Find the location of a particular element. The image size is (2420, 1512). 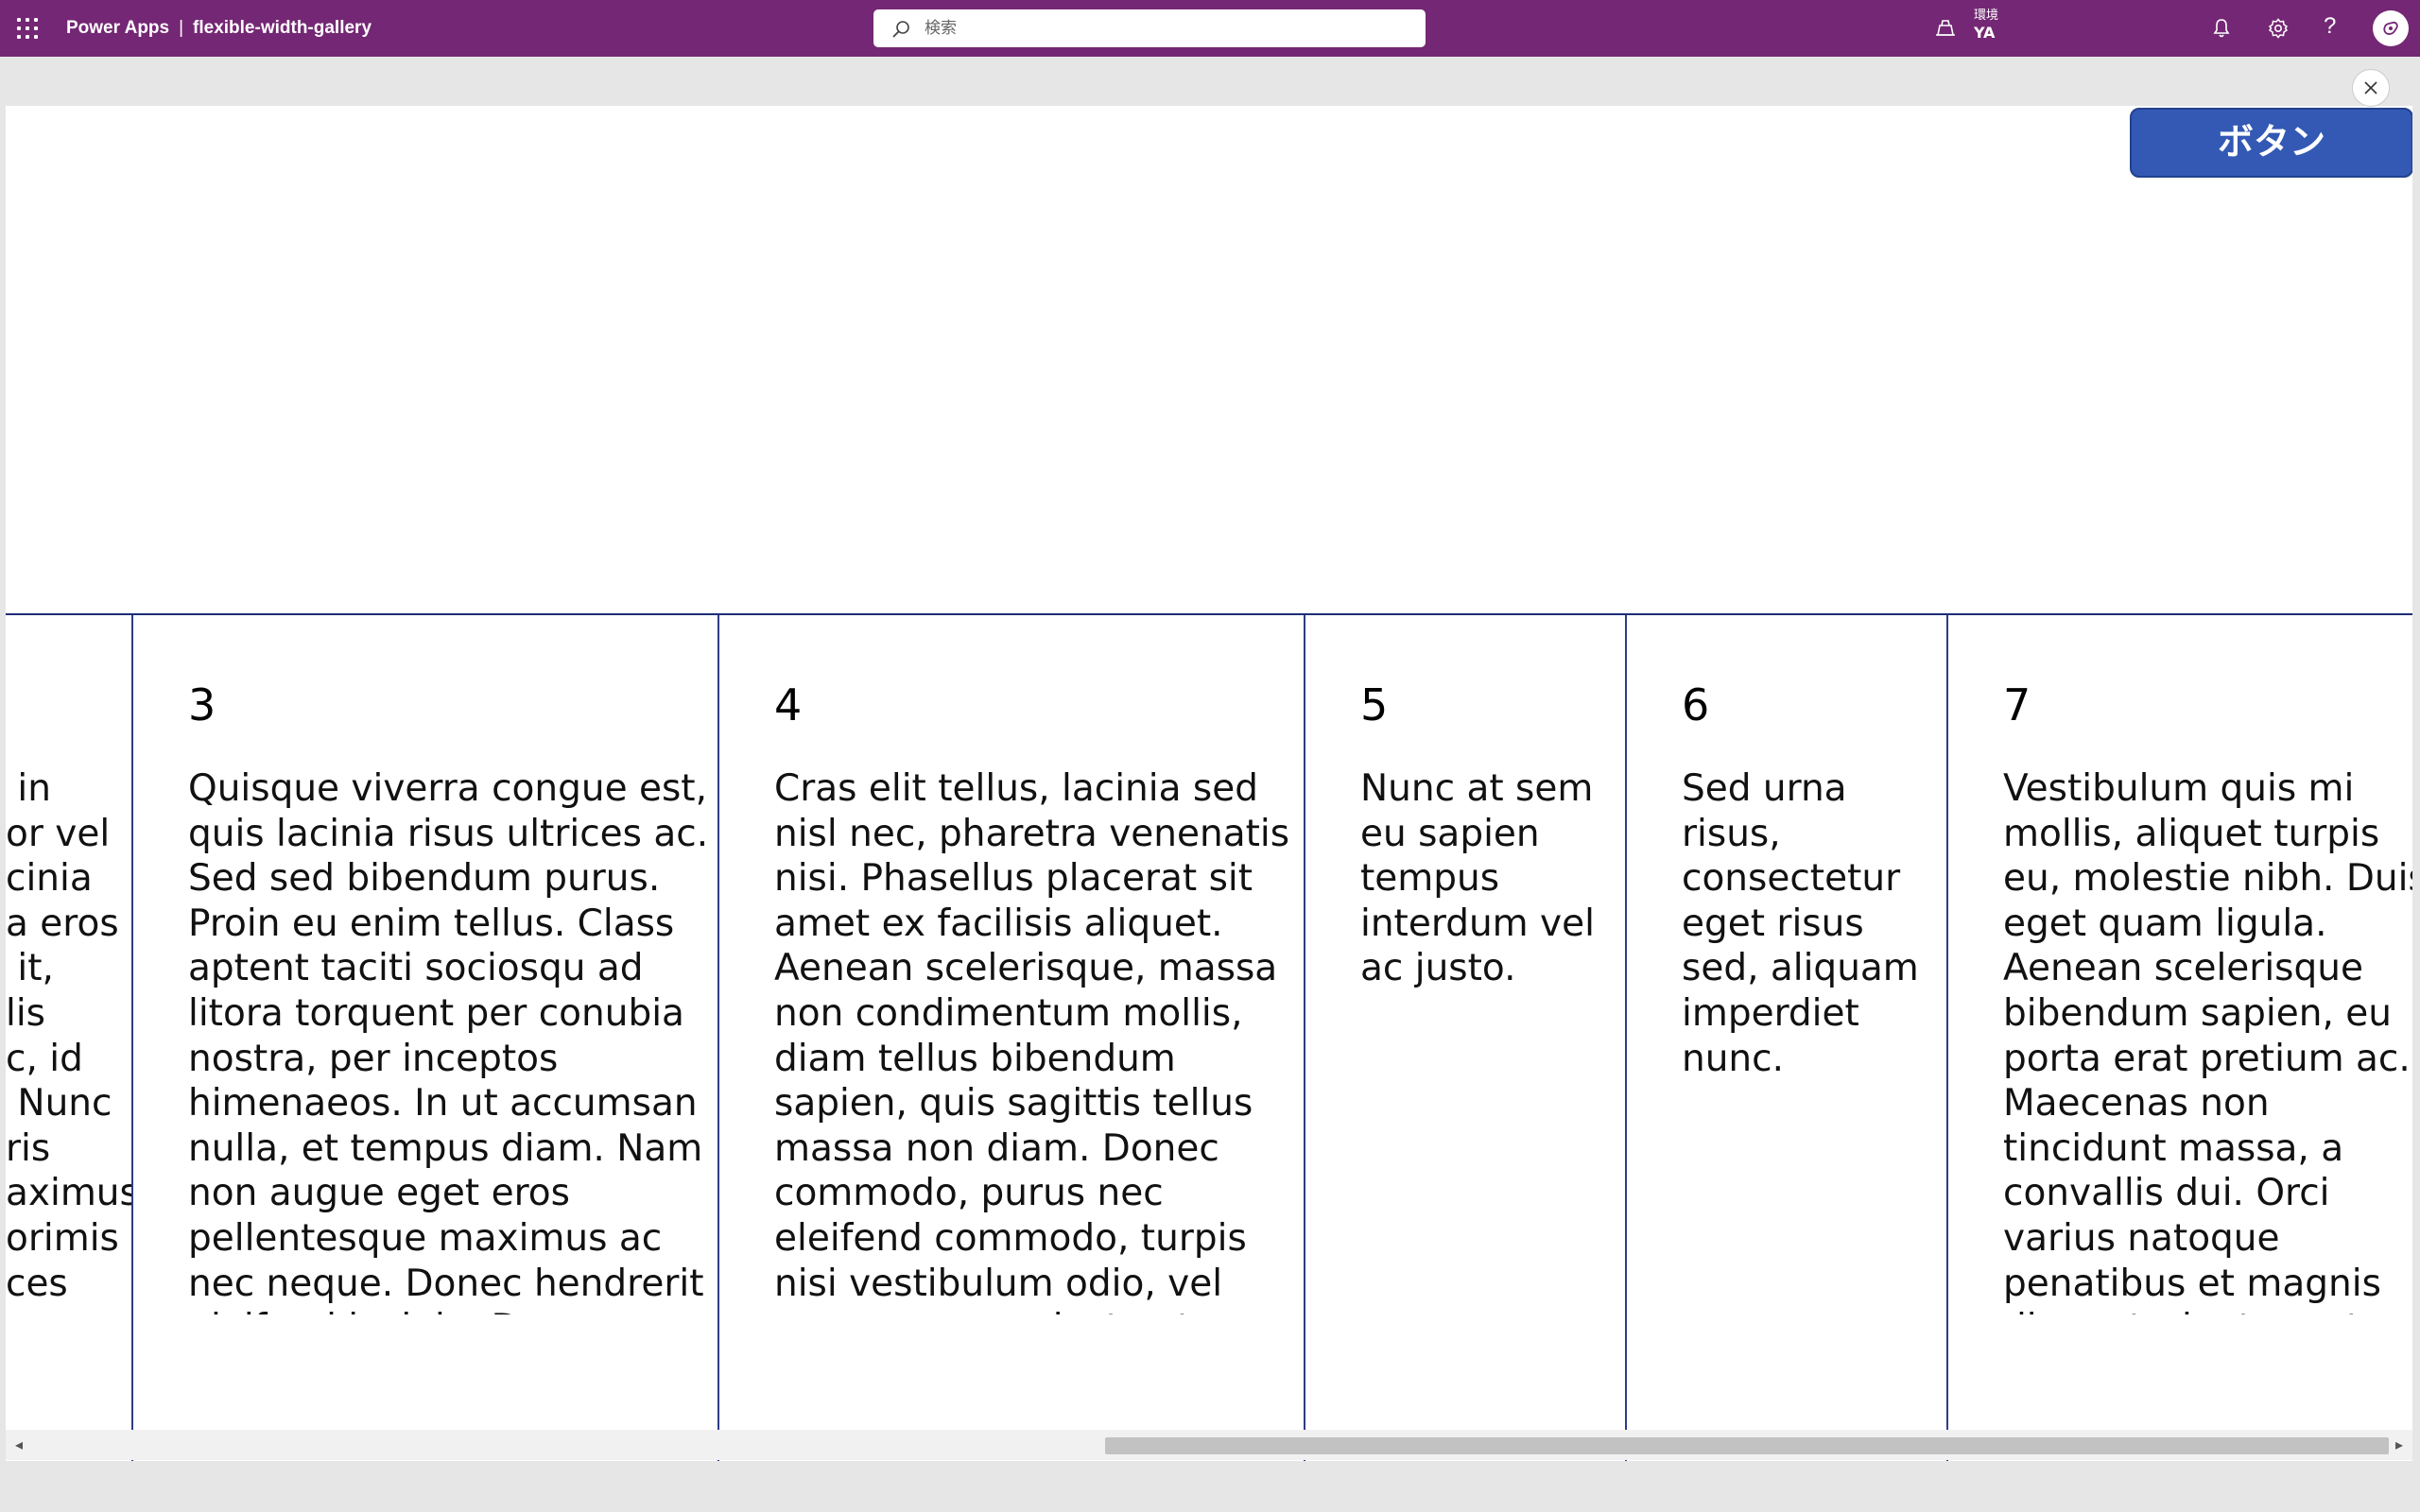

scroll-left-arrow-icon: ◂ is located at coordinates (18, 1444).